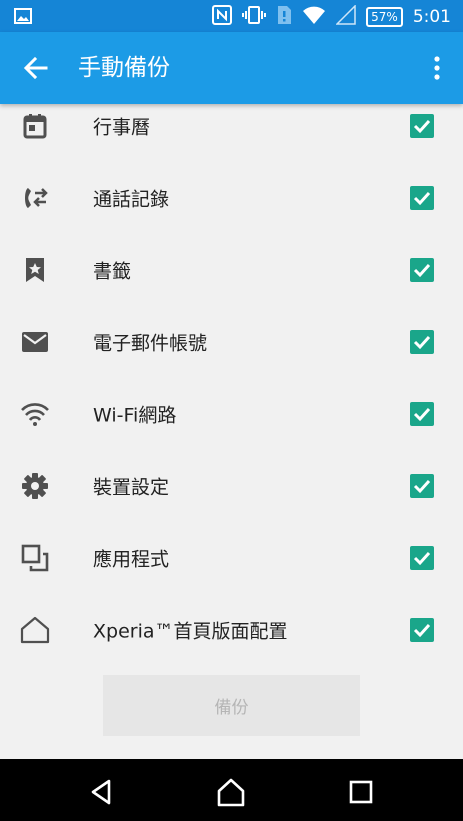 The height and width of the screenshot is (821, 463). Describe the element at coordinates (361, 792) in the screenshot. I see `nav-recents-icon` at that location.